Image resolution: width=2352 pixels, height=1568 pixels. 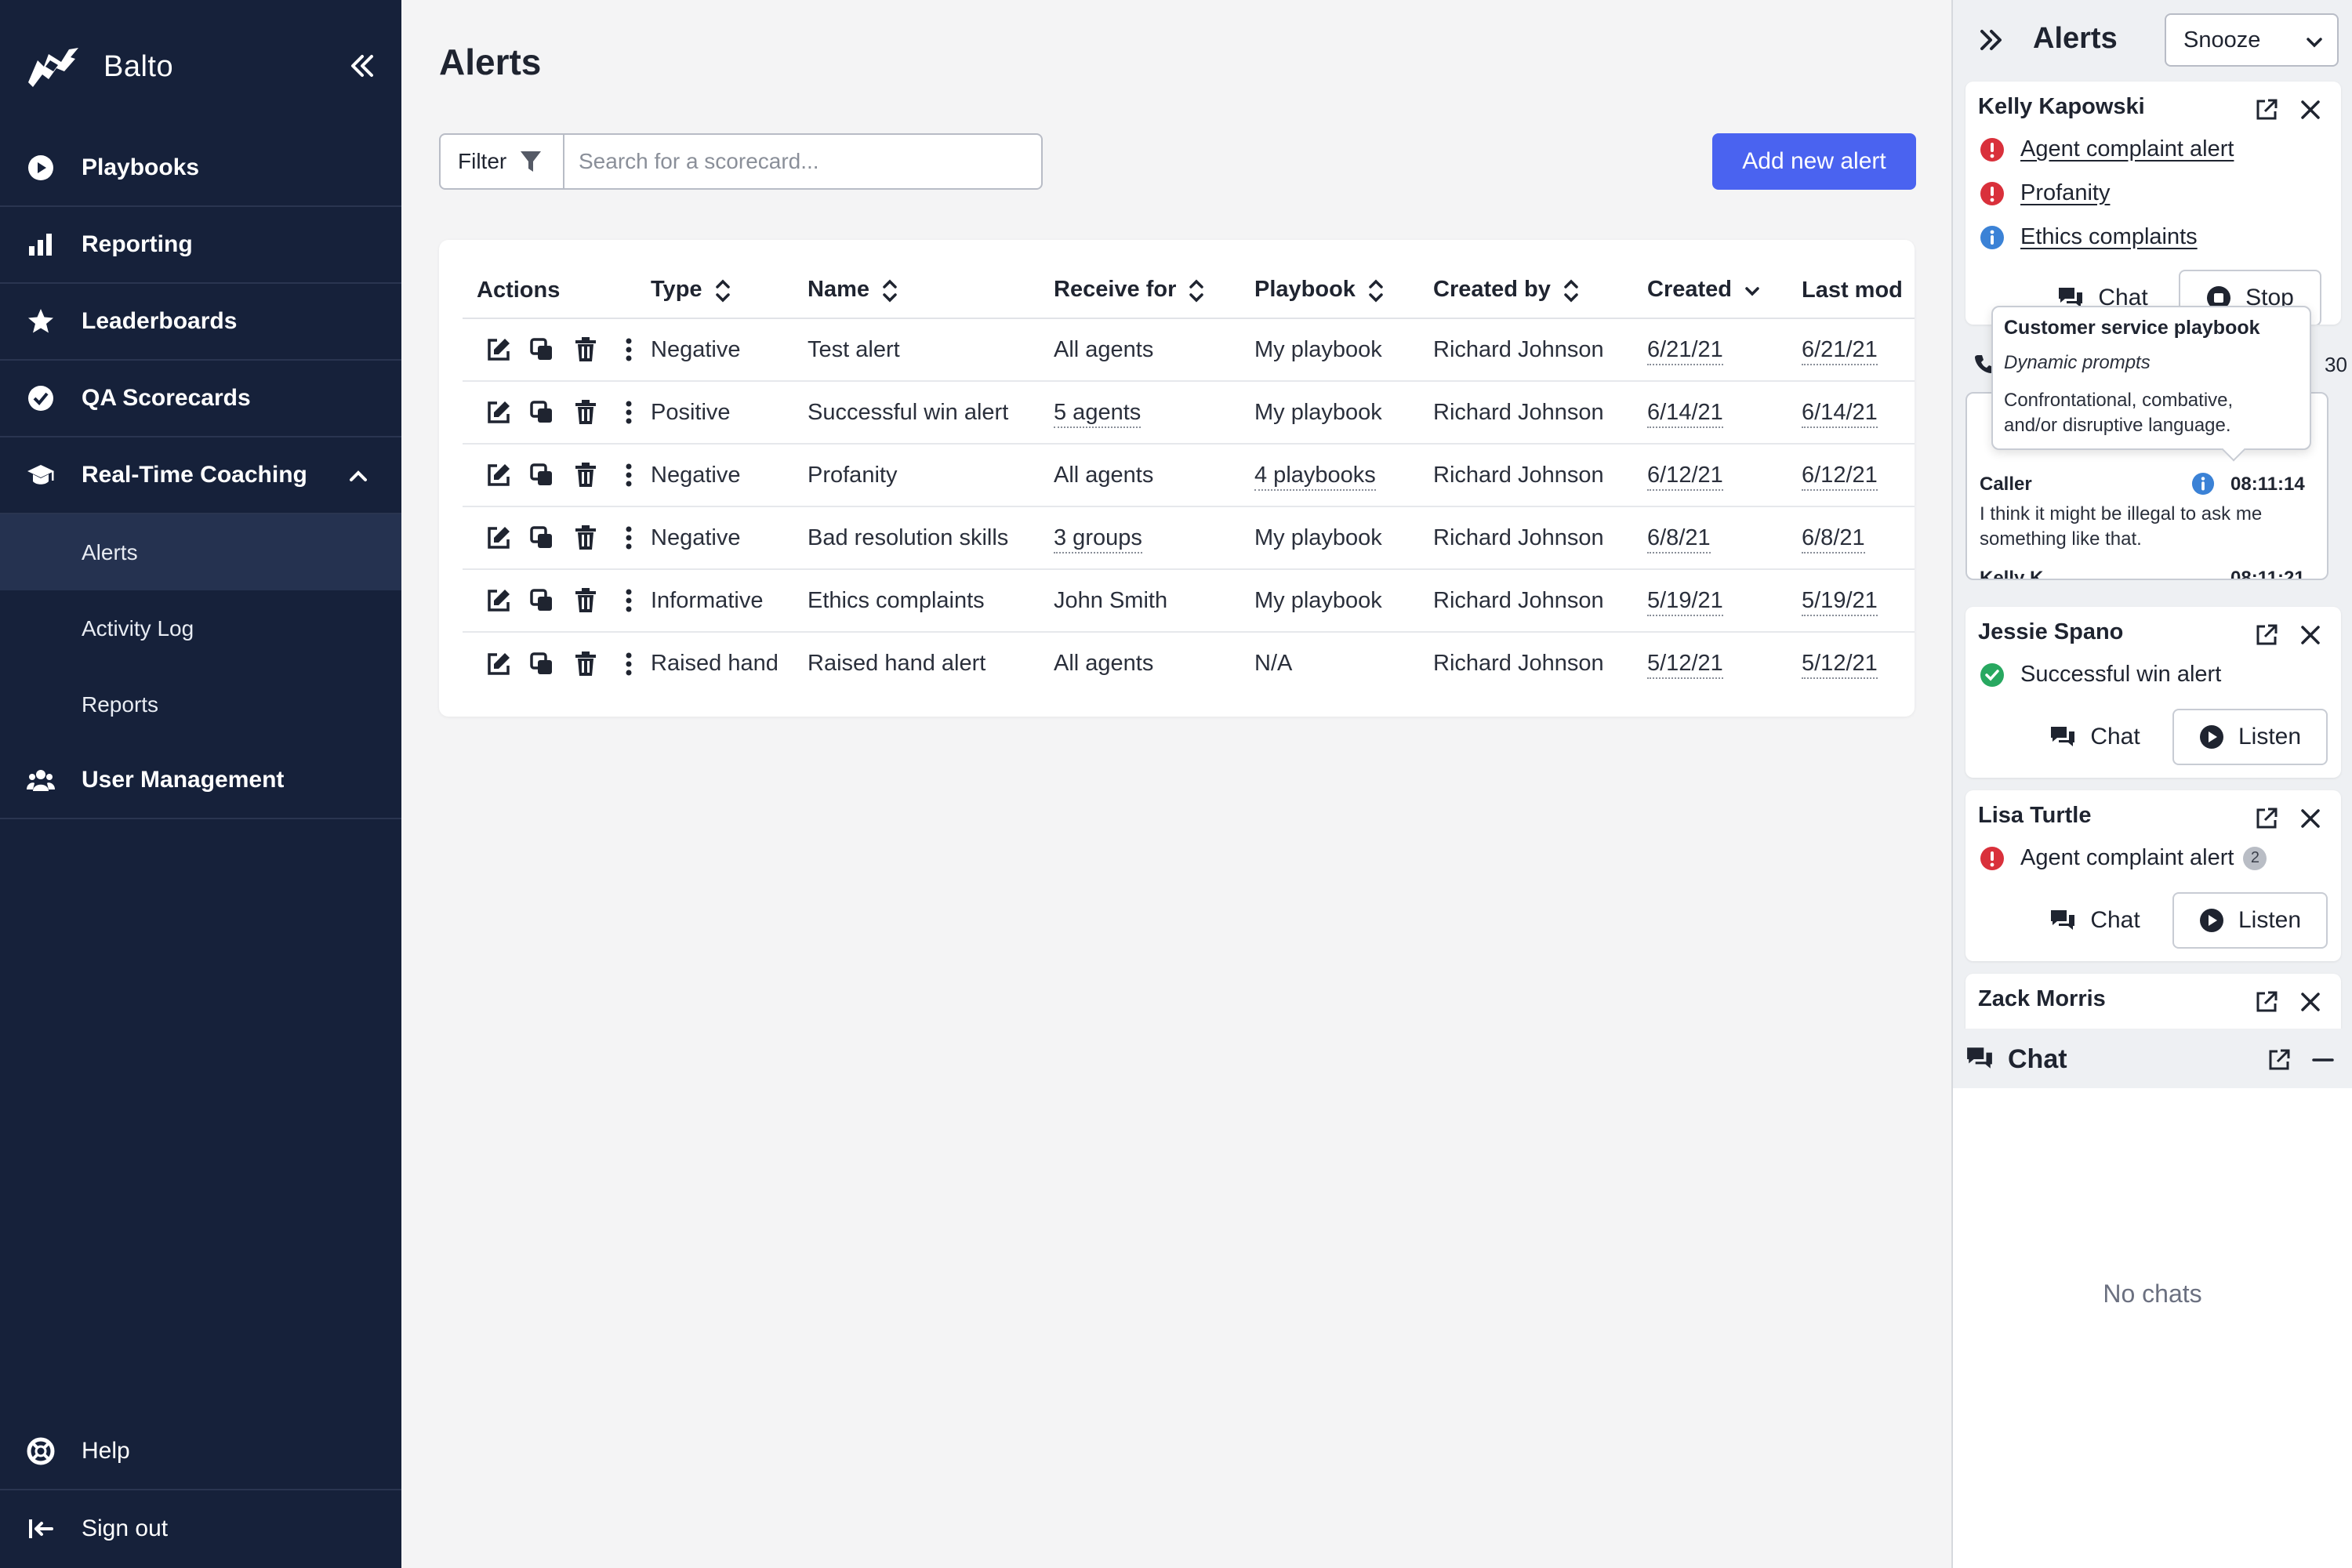 I want to click on tooltip-title: Customer service playbook, so click(x=2132, y=328).